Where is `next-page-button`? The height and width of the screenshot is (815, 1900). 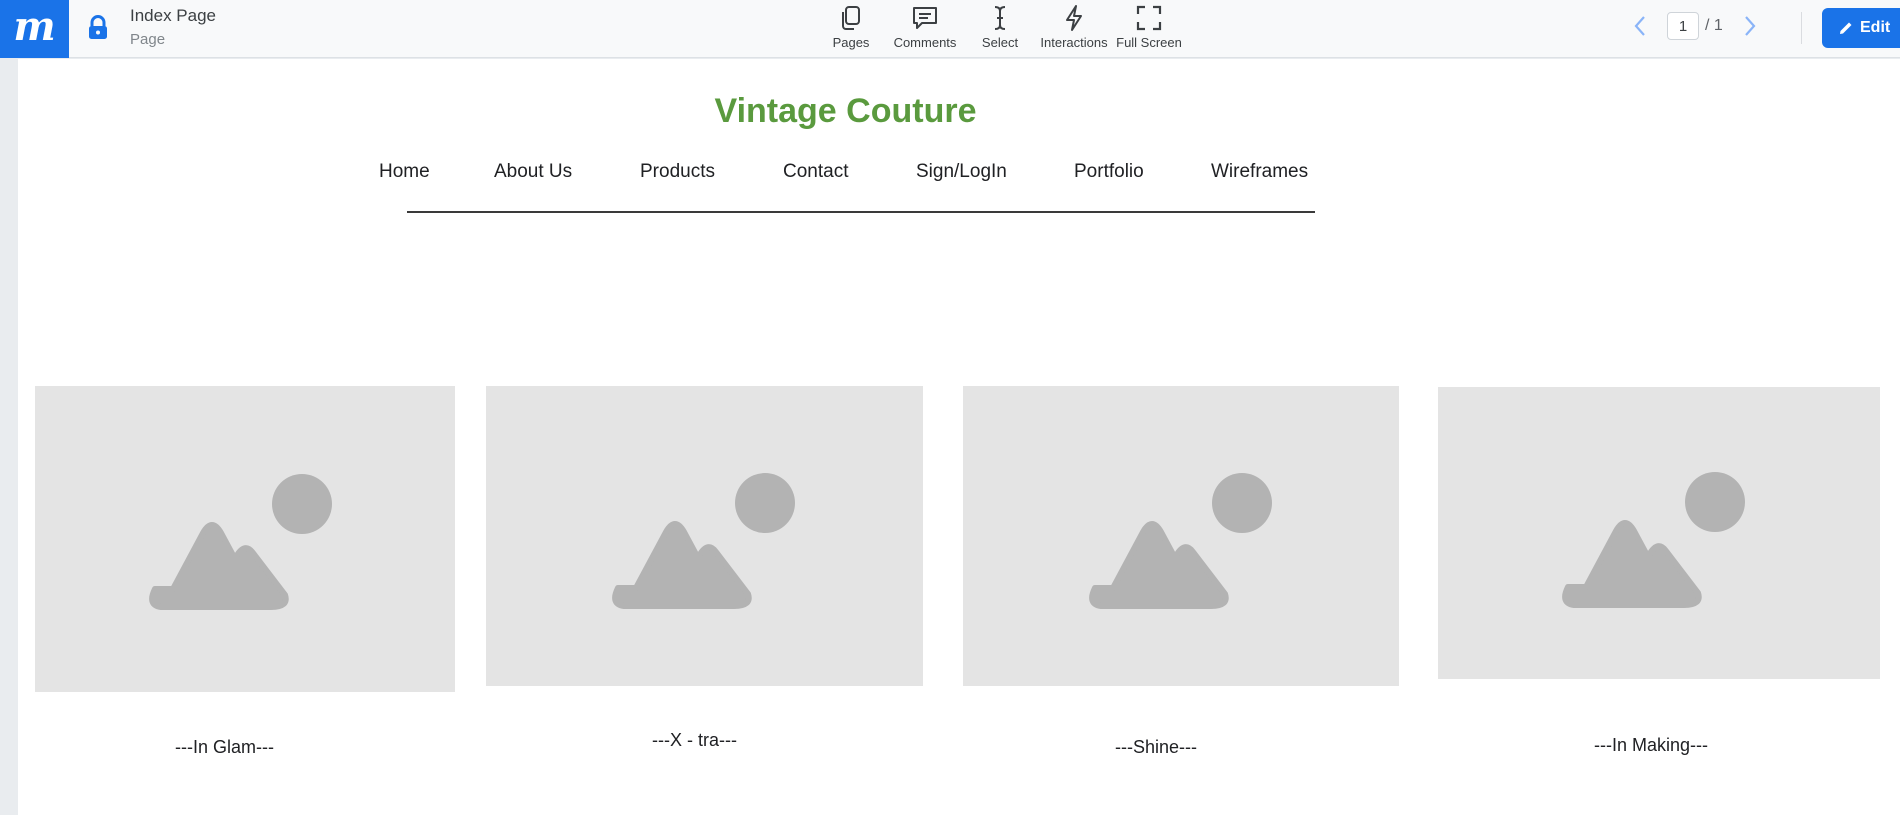 next-page-button is located at coordinates (1750, 26).